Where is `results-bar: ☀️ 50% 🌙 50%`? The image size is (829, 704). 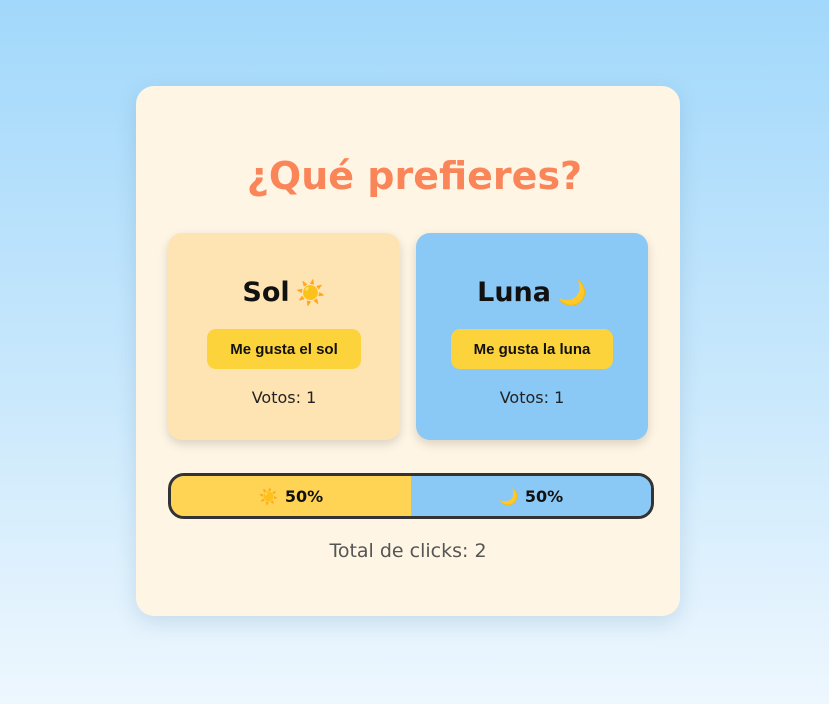 results-bar: ☀️ 50% 🌙 50% is located at coordinates (411, 496).